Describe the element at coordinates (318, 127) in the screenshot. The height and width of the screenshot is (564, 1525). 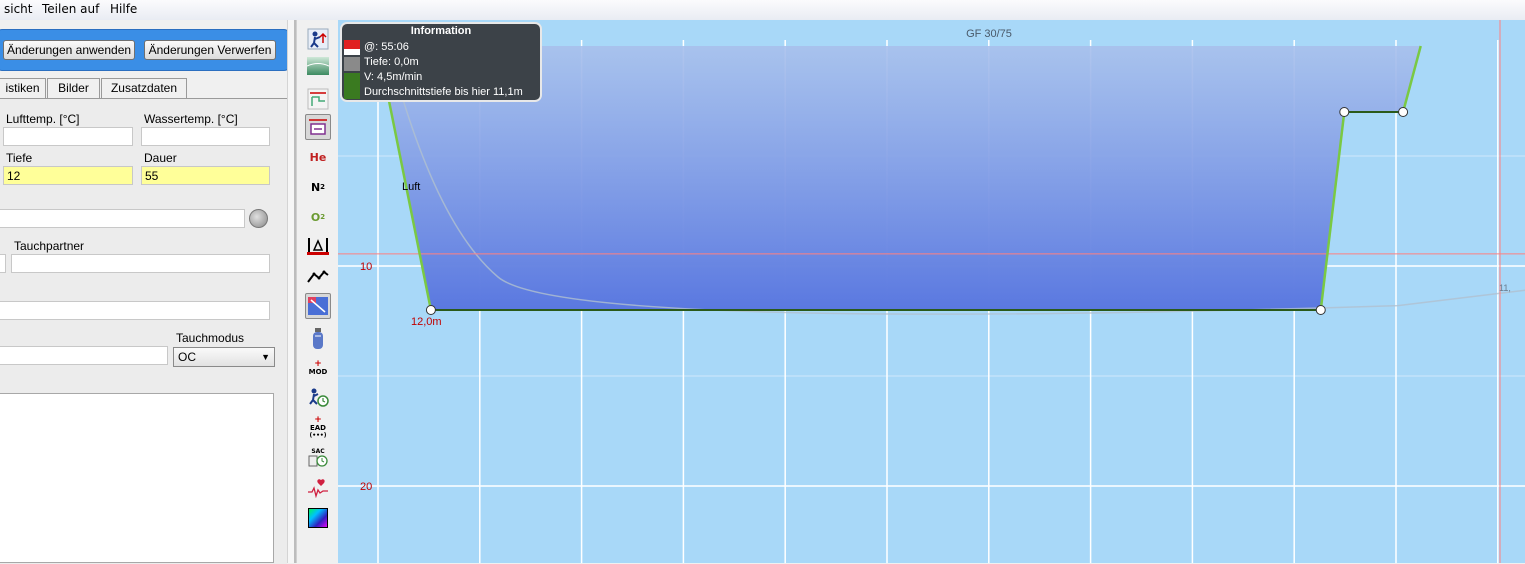
I see `deco-calc-icon` at that location.